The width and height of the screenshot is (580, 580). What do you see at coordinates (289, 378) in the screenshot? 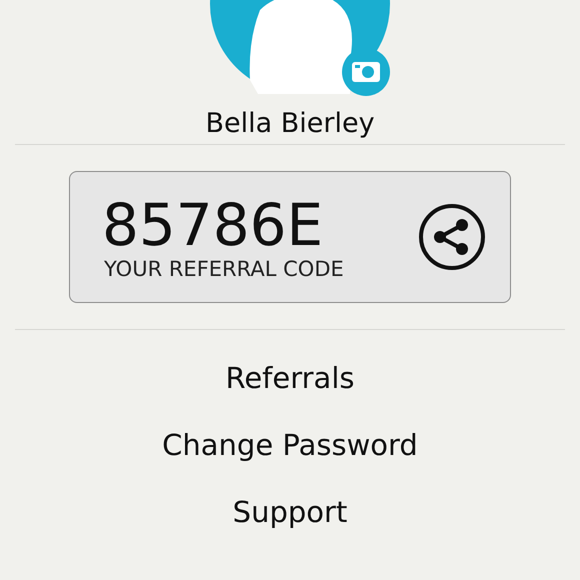
I see `menu-link: Referrals` at bounding box center [289, 378].